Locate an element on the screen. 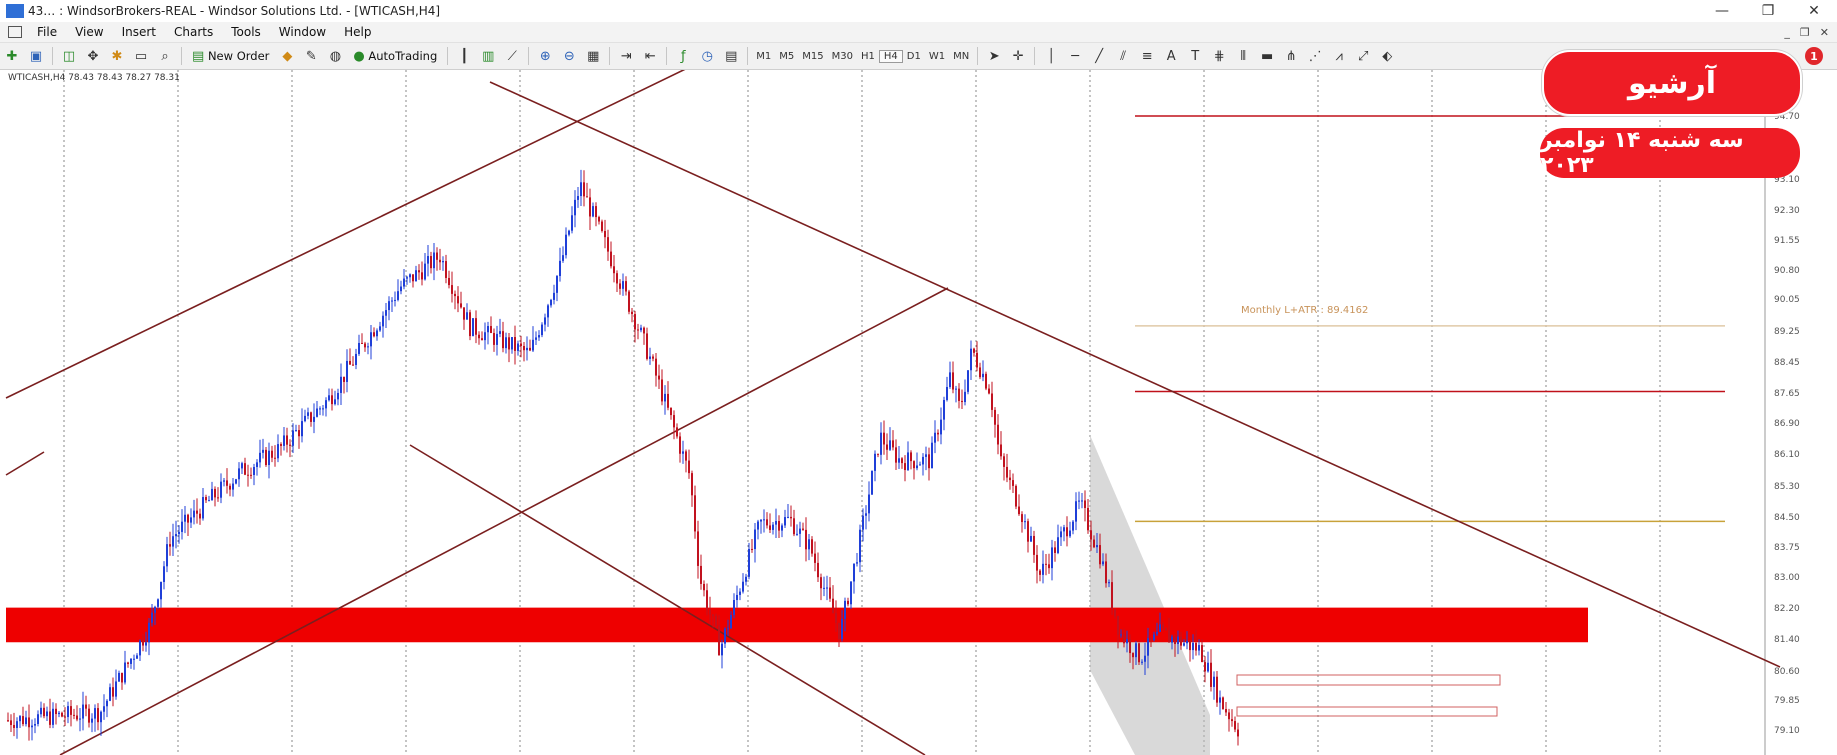  timeframe-m15: M15 is located at coordinates (812, 56).